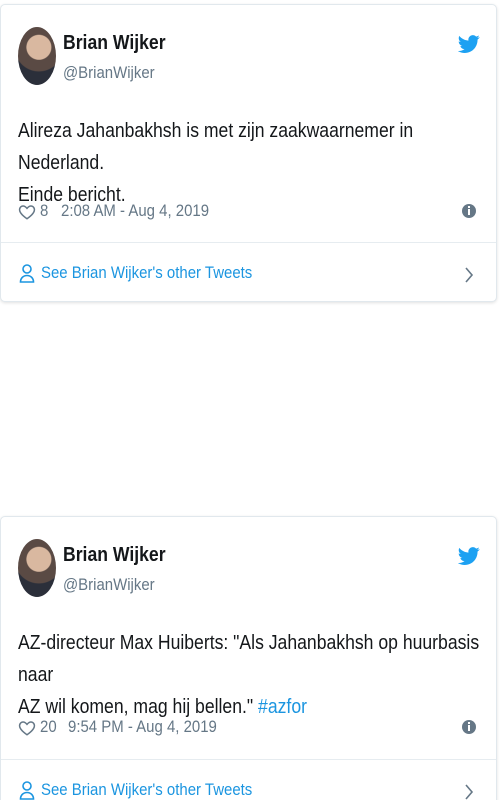  Describe the element at coordinates (142, 727) in the screenshot. I see `timestamp: 9:54 PM - Aug 4, 2019` at that location.